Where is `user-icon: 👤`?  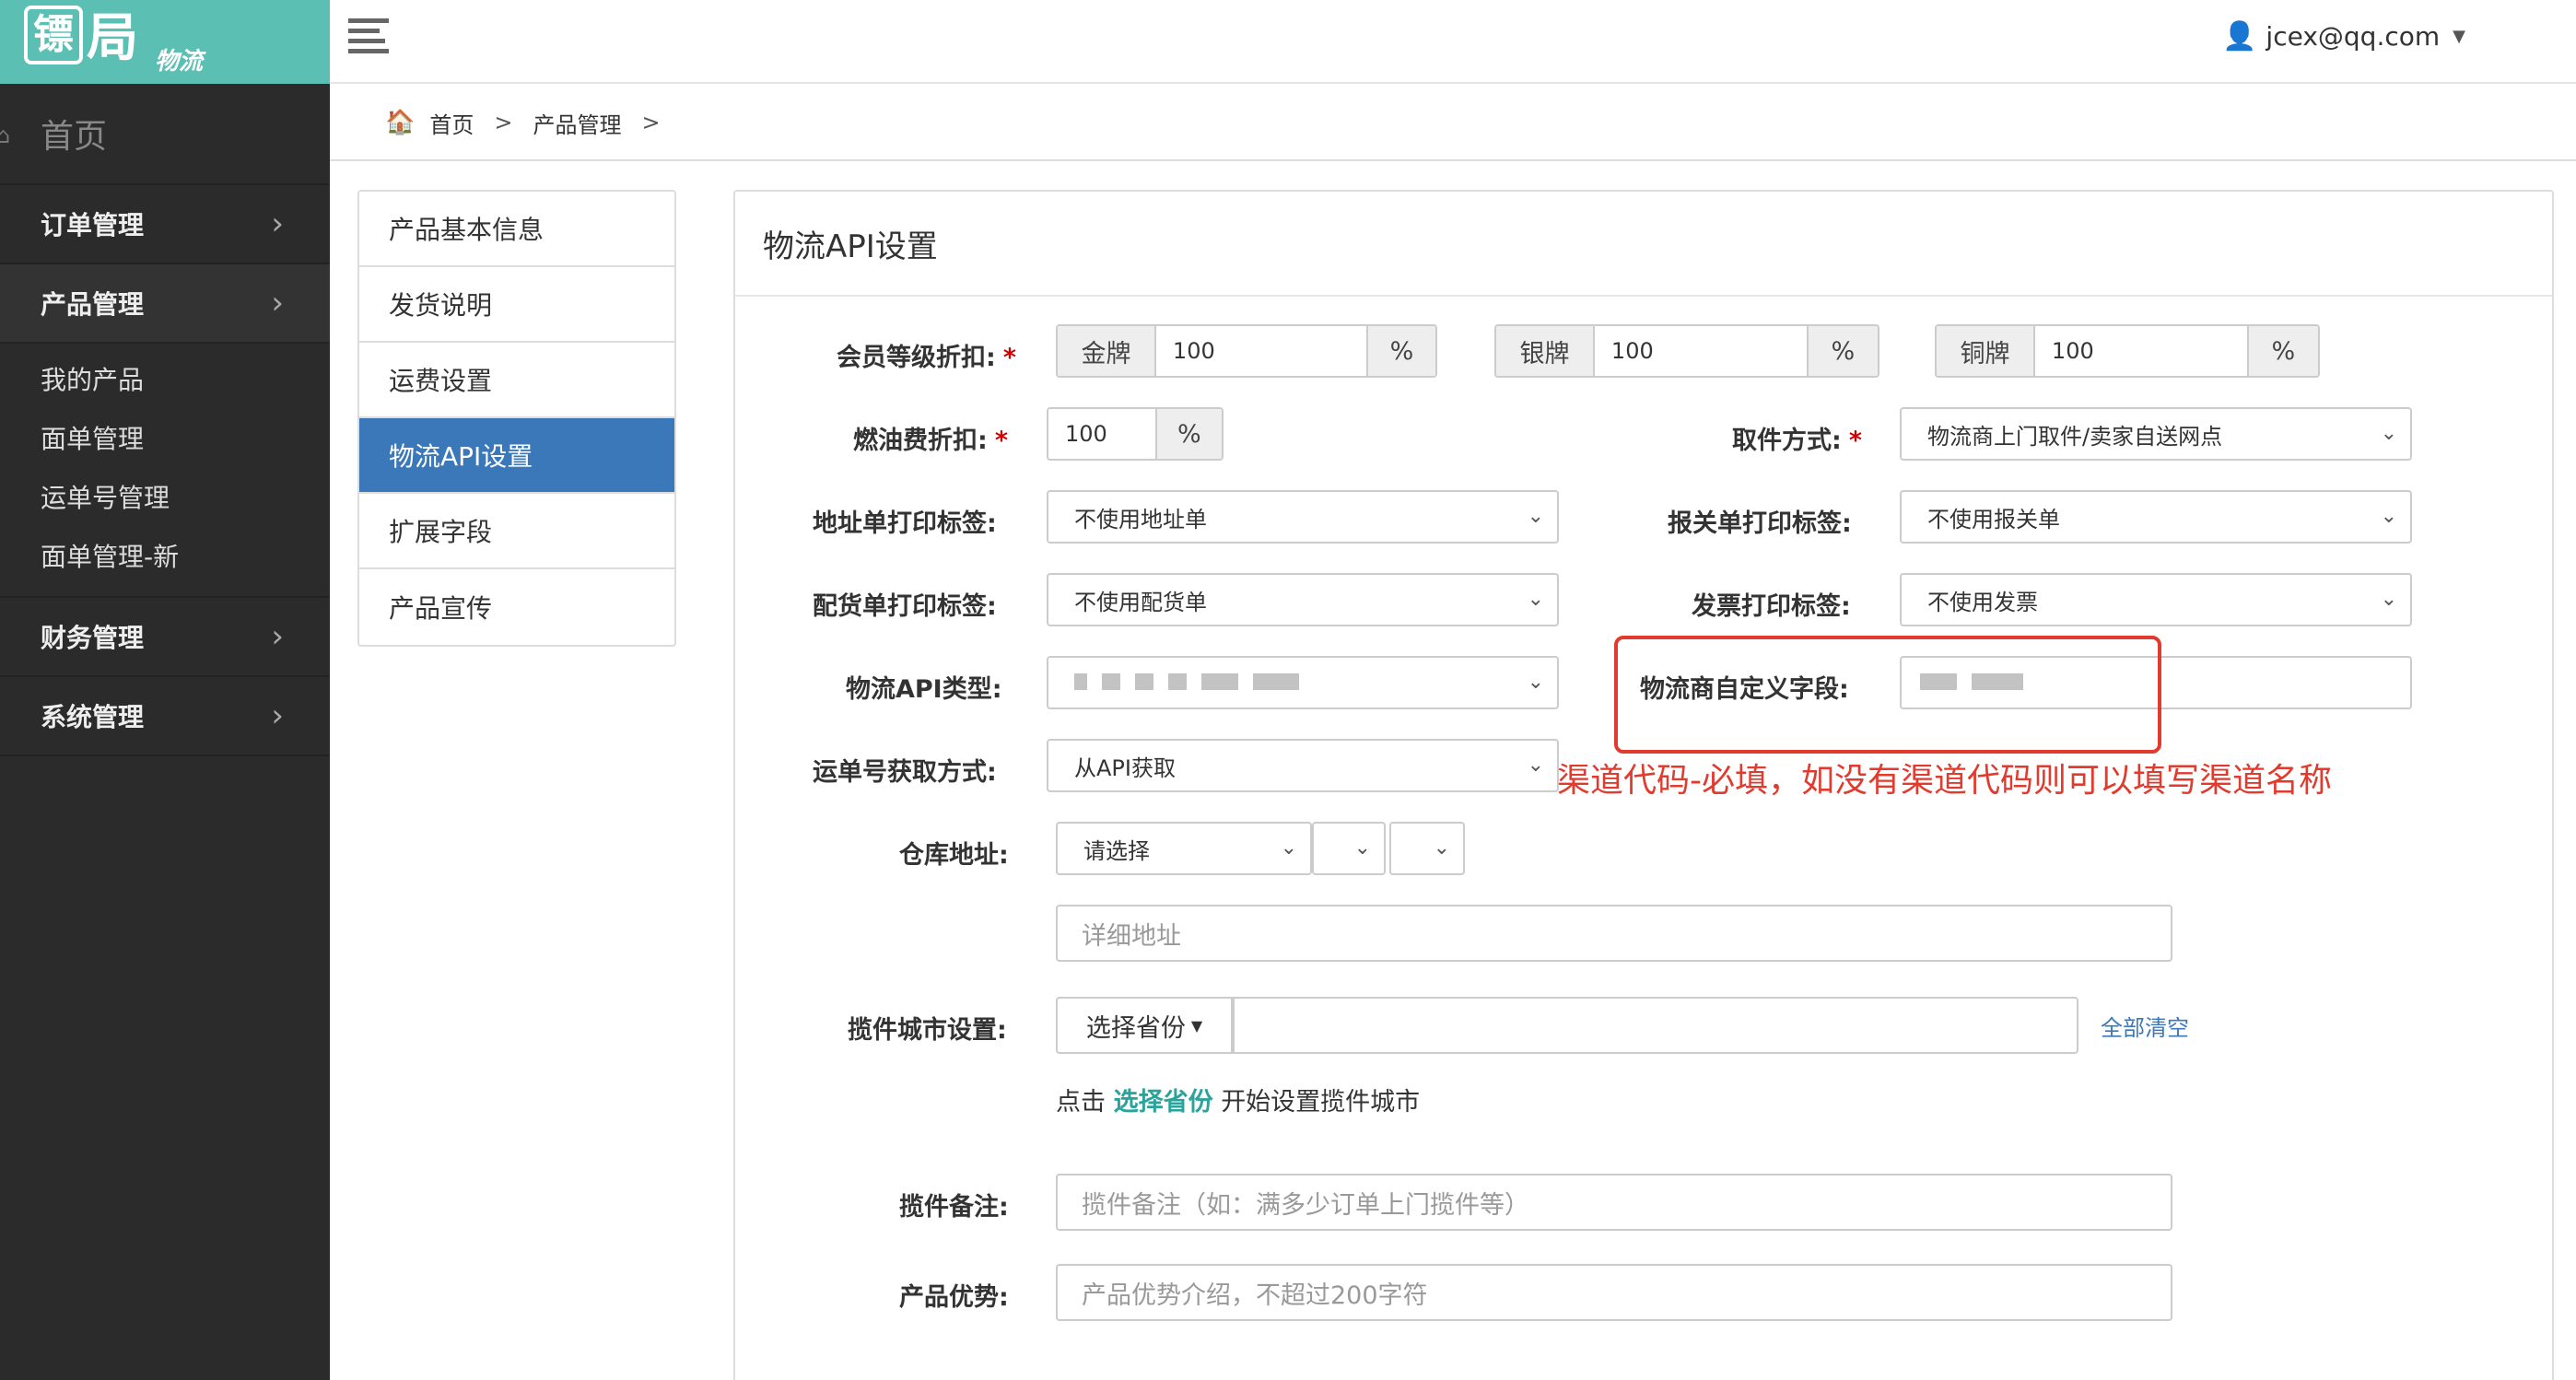 user-icon: 👤 is located at coordinates (2239, 36).